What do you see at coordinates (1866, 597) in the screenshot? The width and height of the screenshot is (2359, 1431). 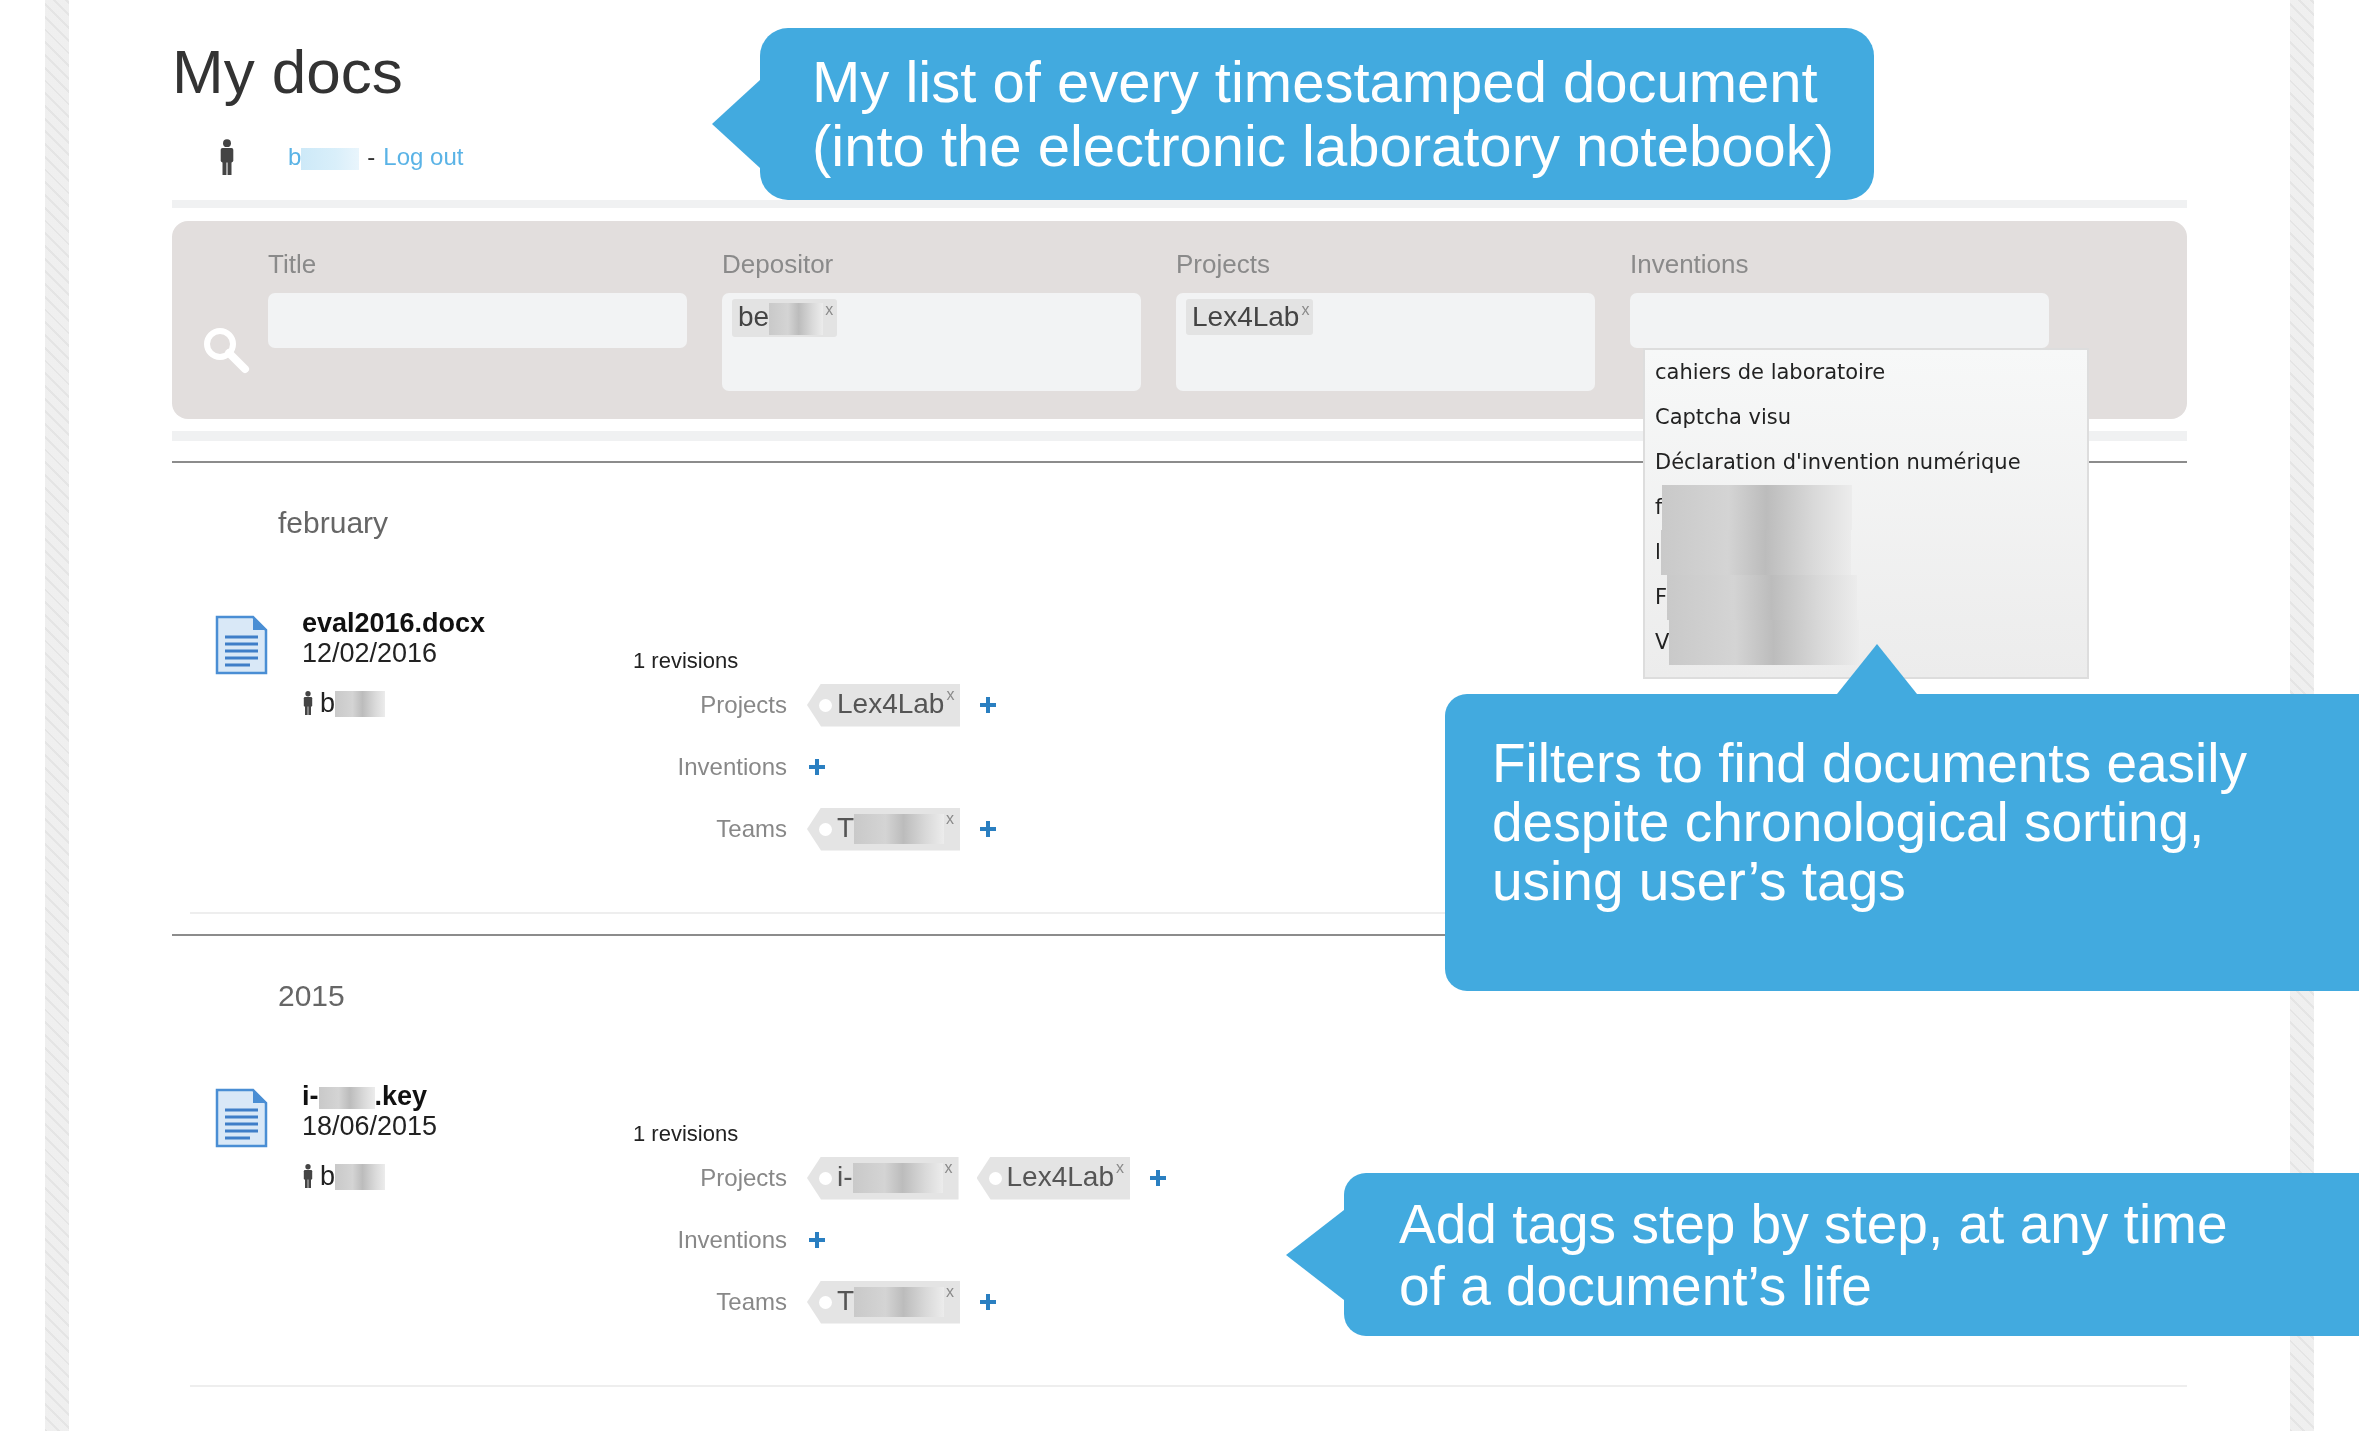 I see `menu-item: F` at bounding box center [1866, 597].